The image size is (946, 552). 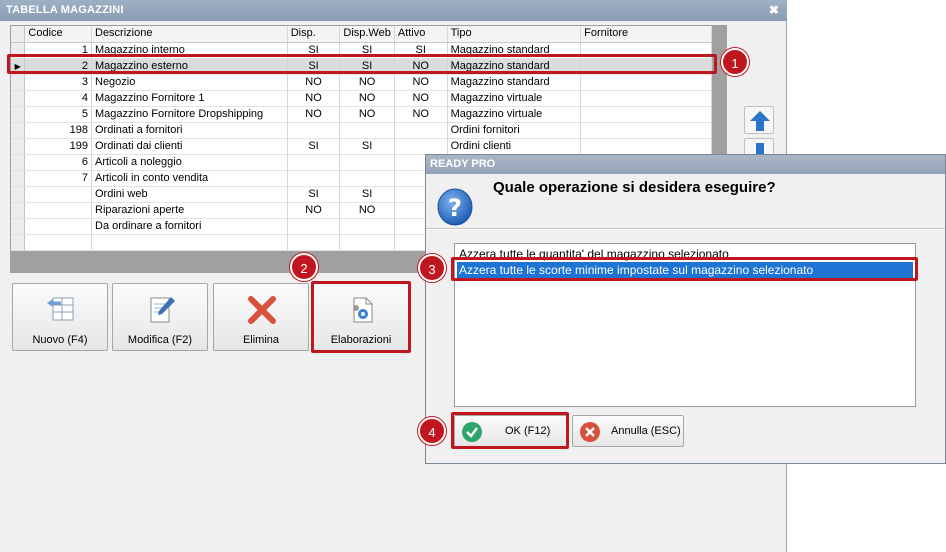 I want to click on cell-codice: 5, so click(x=58, y=114).